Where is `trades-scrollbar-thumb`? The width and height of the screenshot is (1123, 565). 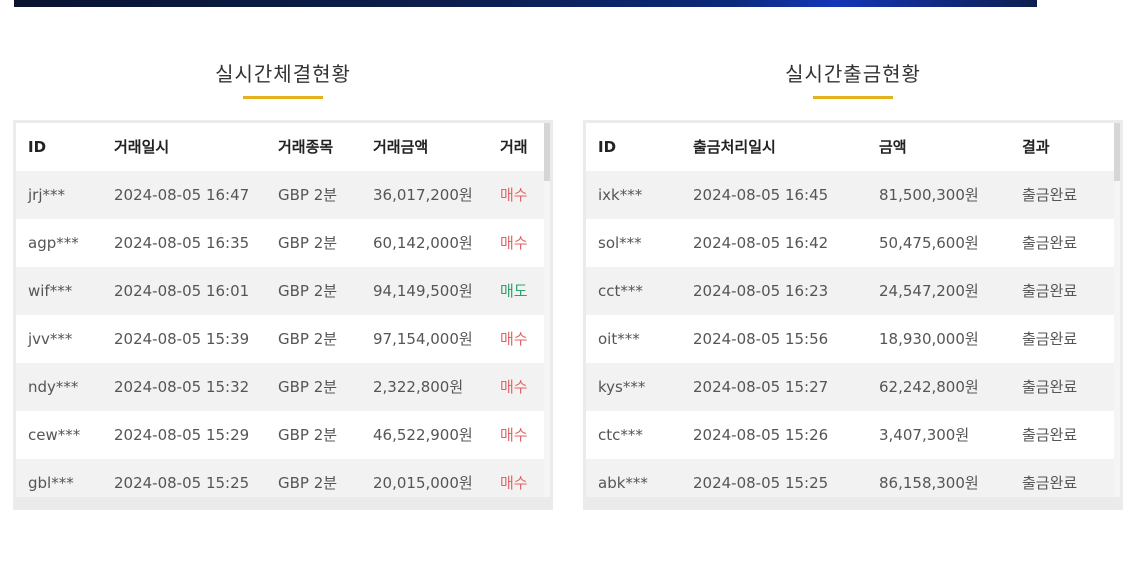
trades-scrollbar-thumb is located at coordinates (547, 152).